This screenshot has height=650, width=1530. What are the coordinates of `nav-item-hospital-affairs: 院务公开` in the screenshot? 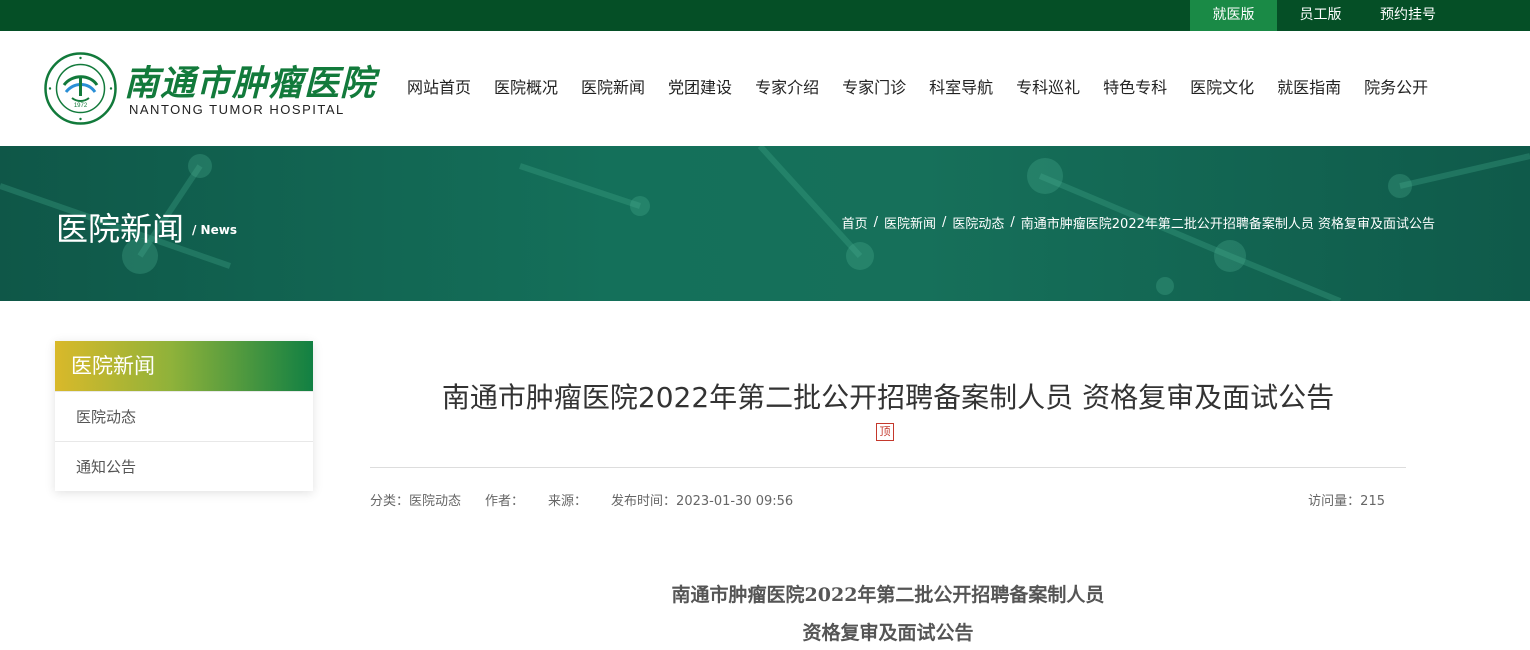 It's located at (1396, 86).